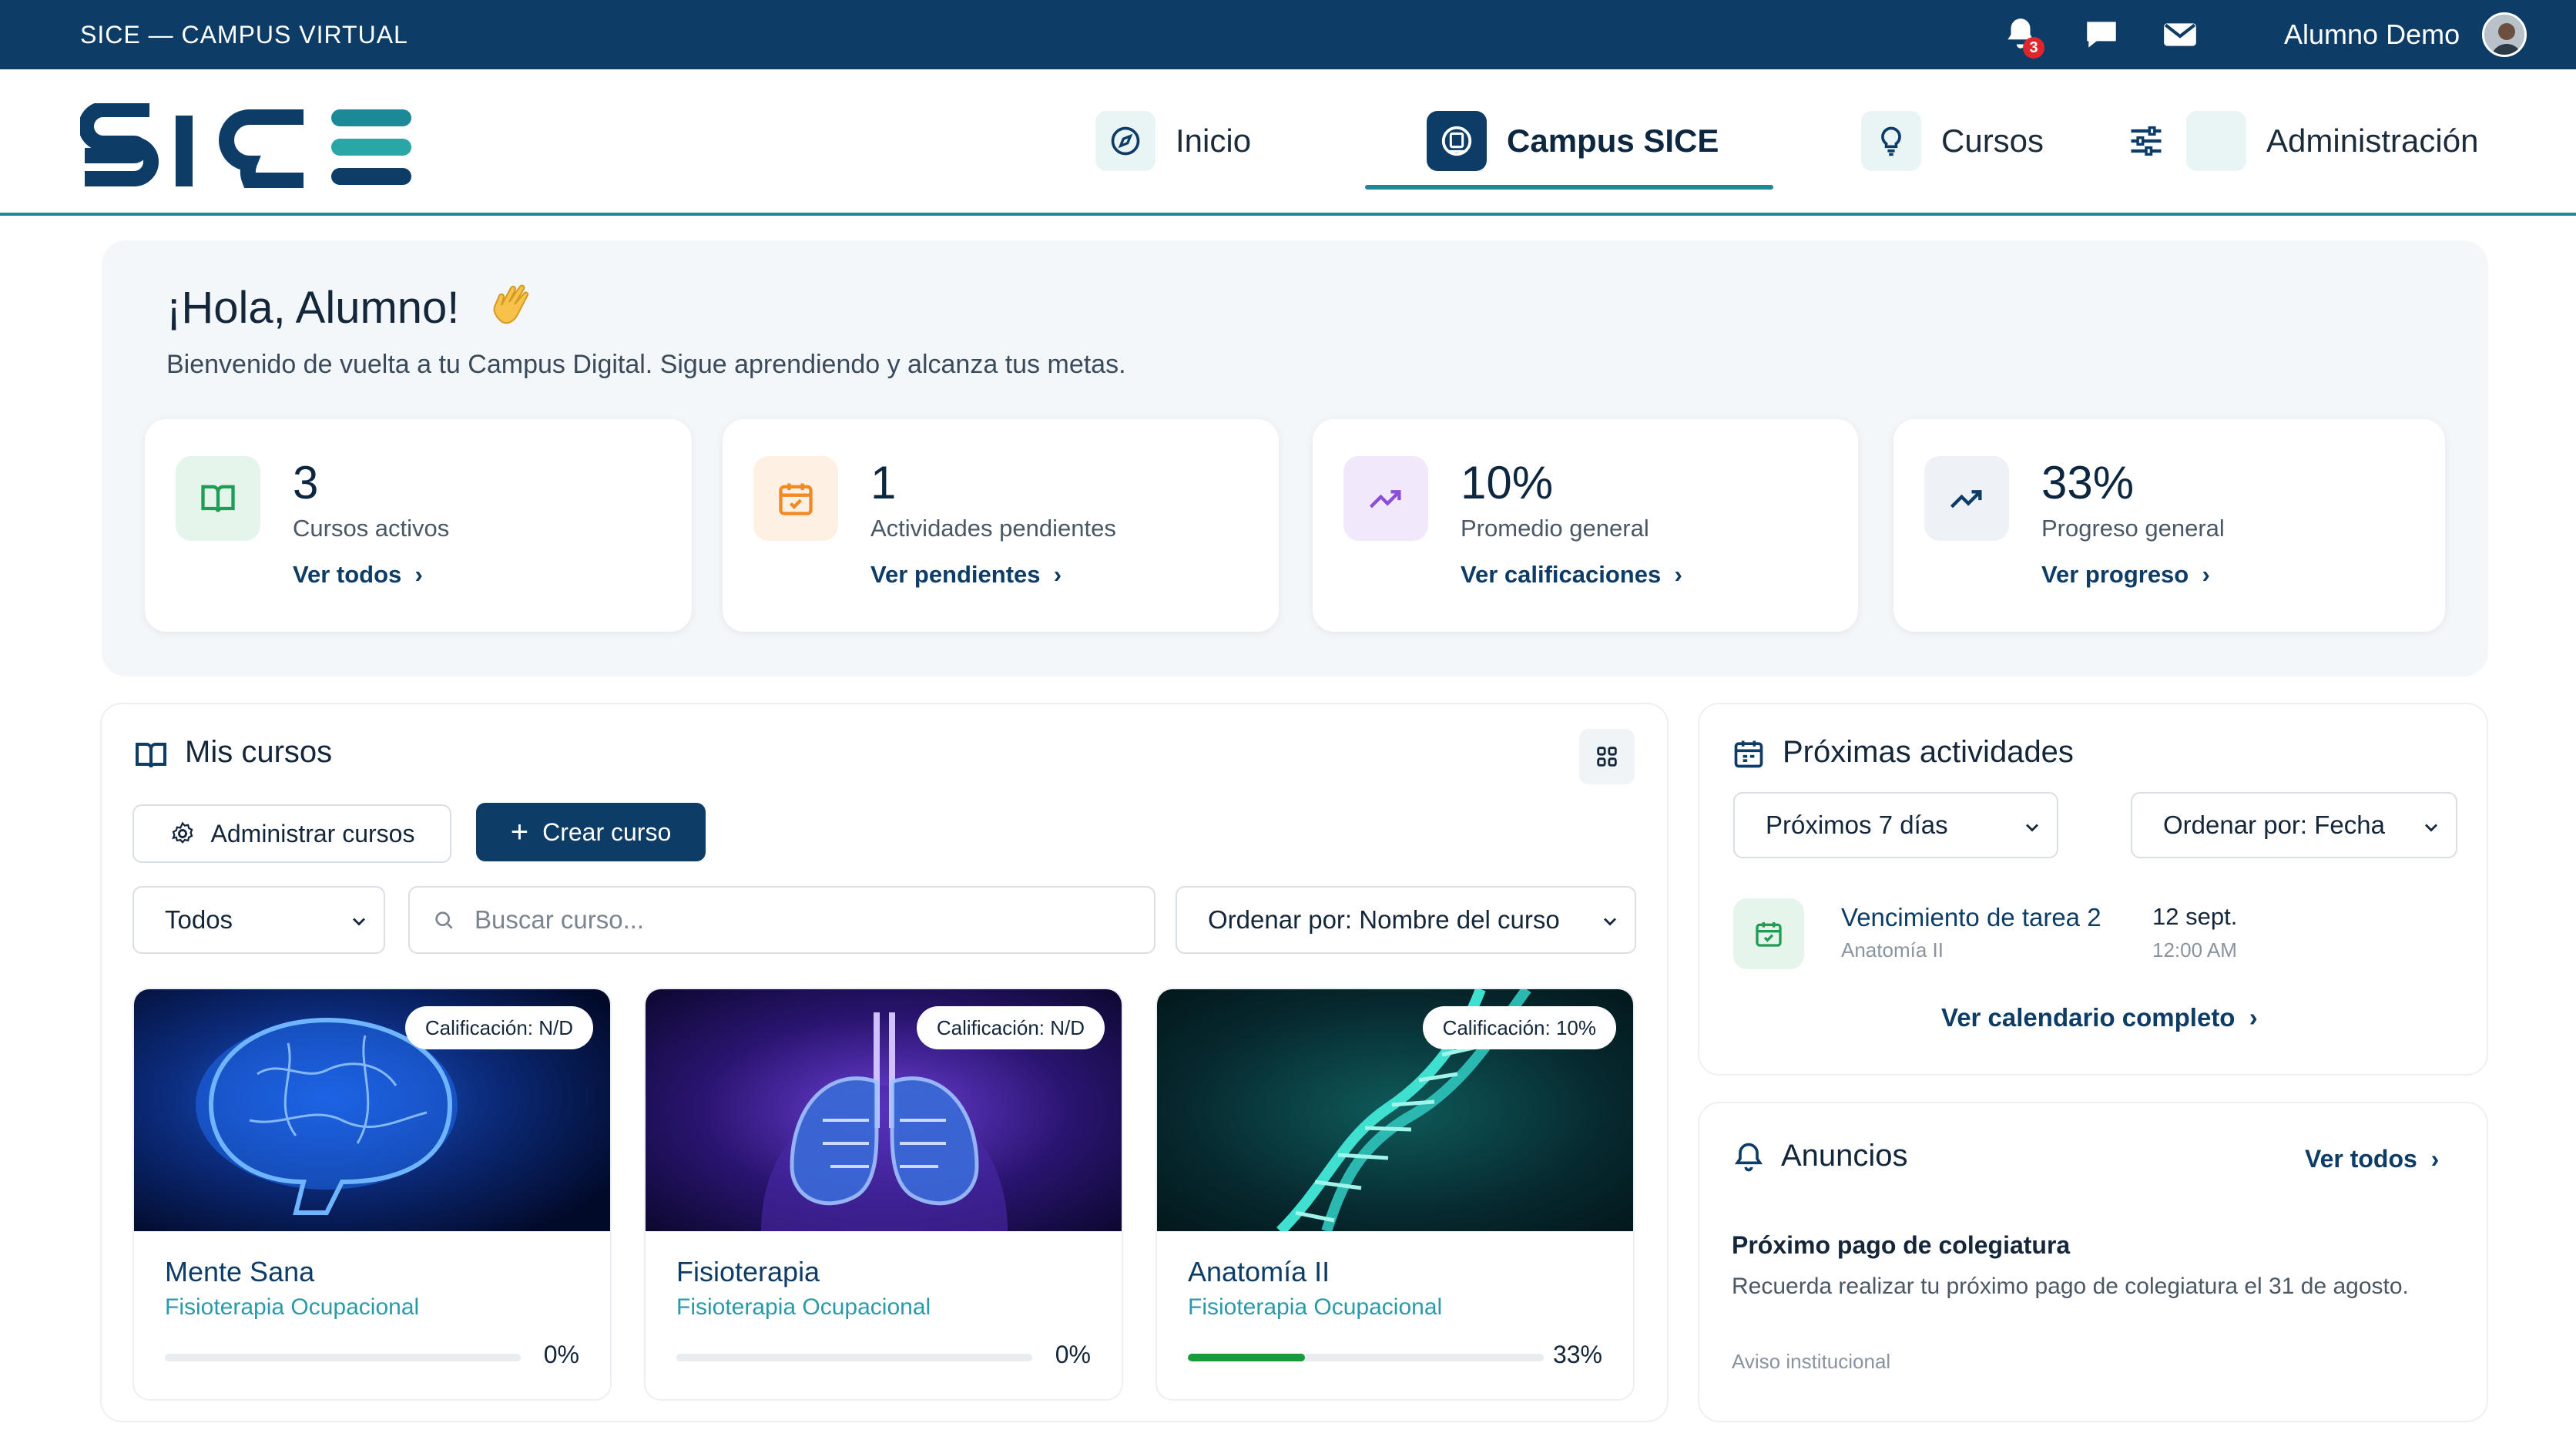 The width and height of the screenshot is (2576, 1450). Describe the element at coordinates (2372, 34) in the screenshot. I see `user-name: Alumno Demo` at that location.